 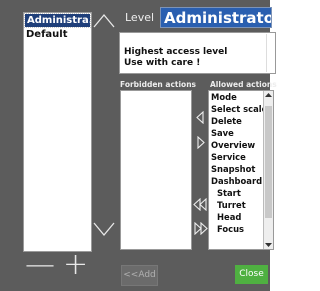 What do you see at coordinates (268, 245) in the screenshot?
I see `scroll-down-icon` at bounding box center [268, 245].